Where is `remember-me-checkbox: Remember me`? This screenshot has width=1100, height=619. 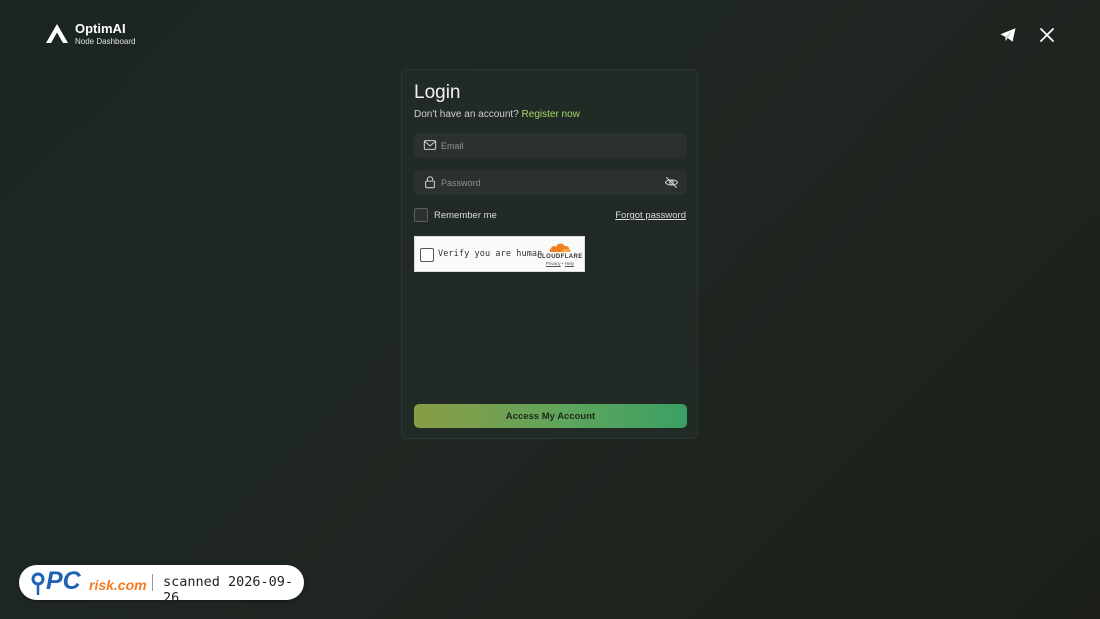
remember-me-checkbox: Remember me is located at coordinates (455, 215).